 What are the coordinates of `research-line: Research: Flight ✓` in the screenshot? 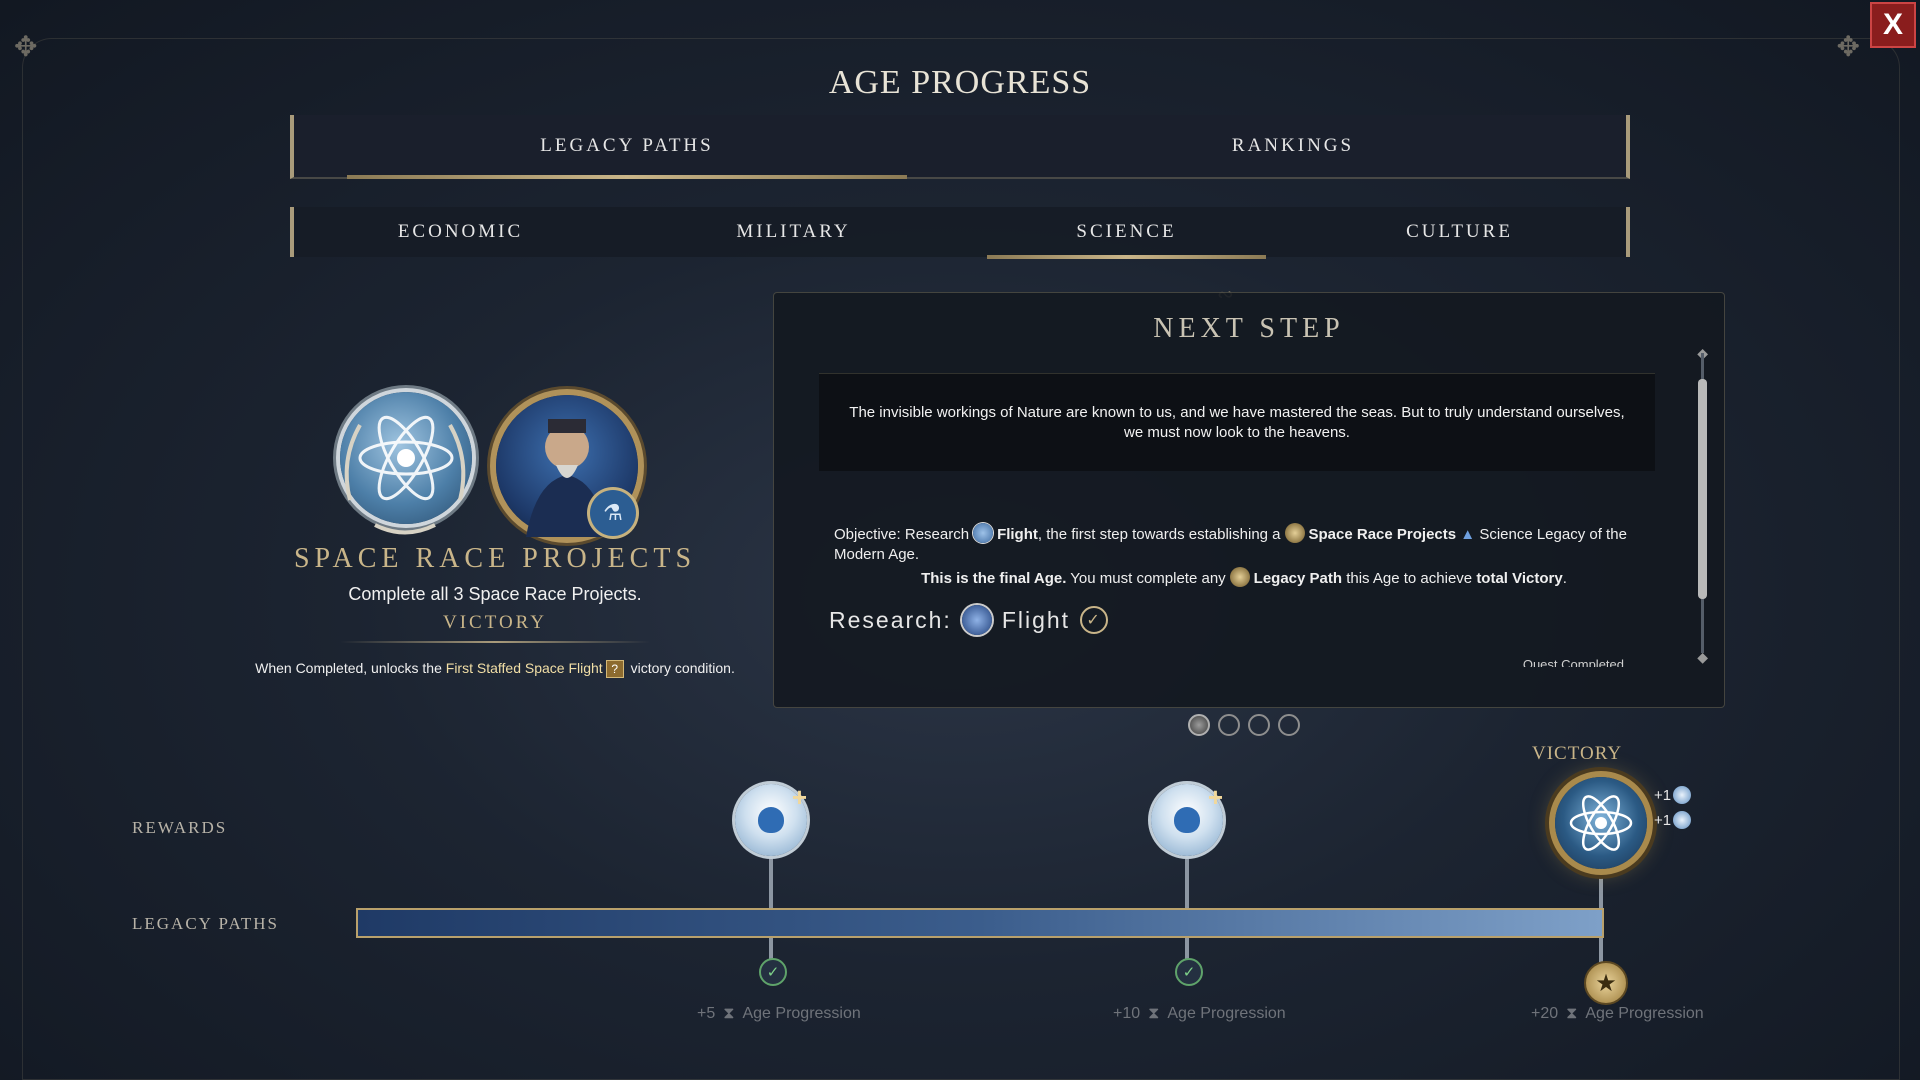 It's located at (969, 620).